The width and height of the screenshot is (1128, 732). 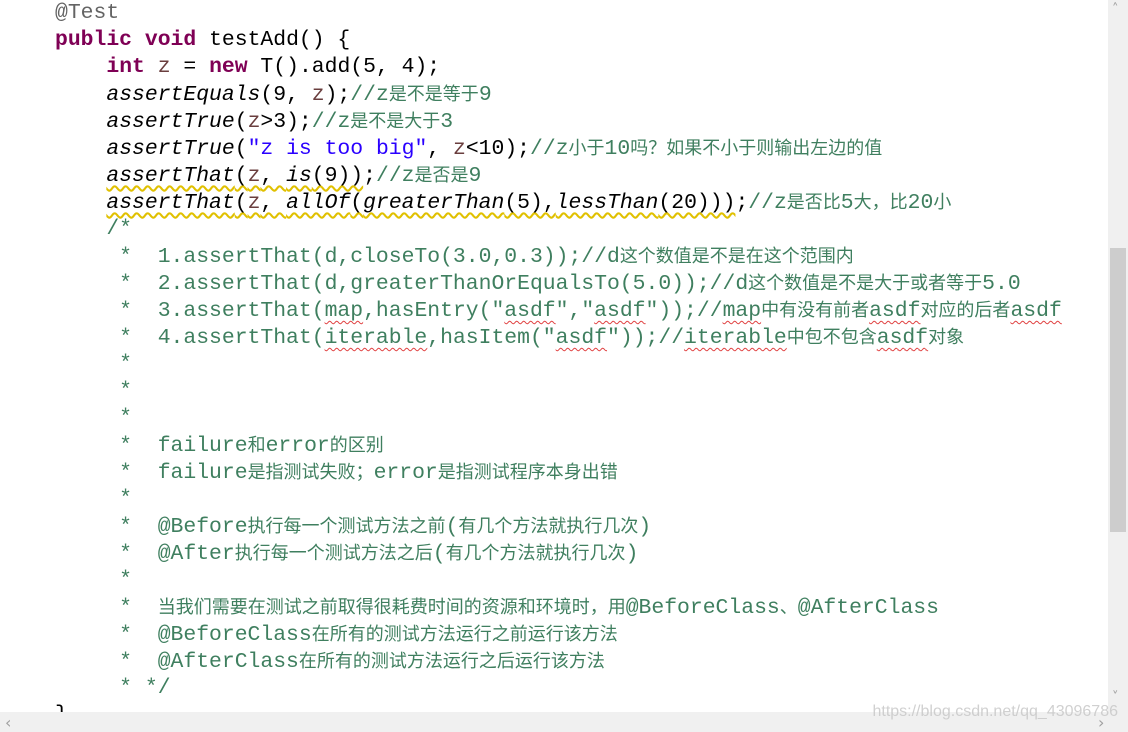 What do you see at coordinates (170, 40) in the screenshot?
I see `code-token: void` at bounding box center [170, 40].